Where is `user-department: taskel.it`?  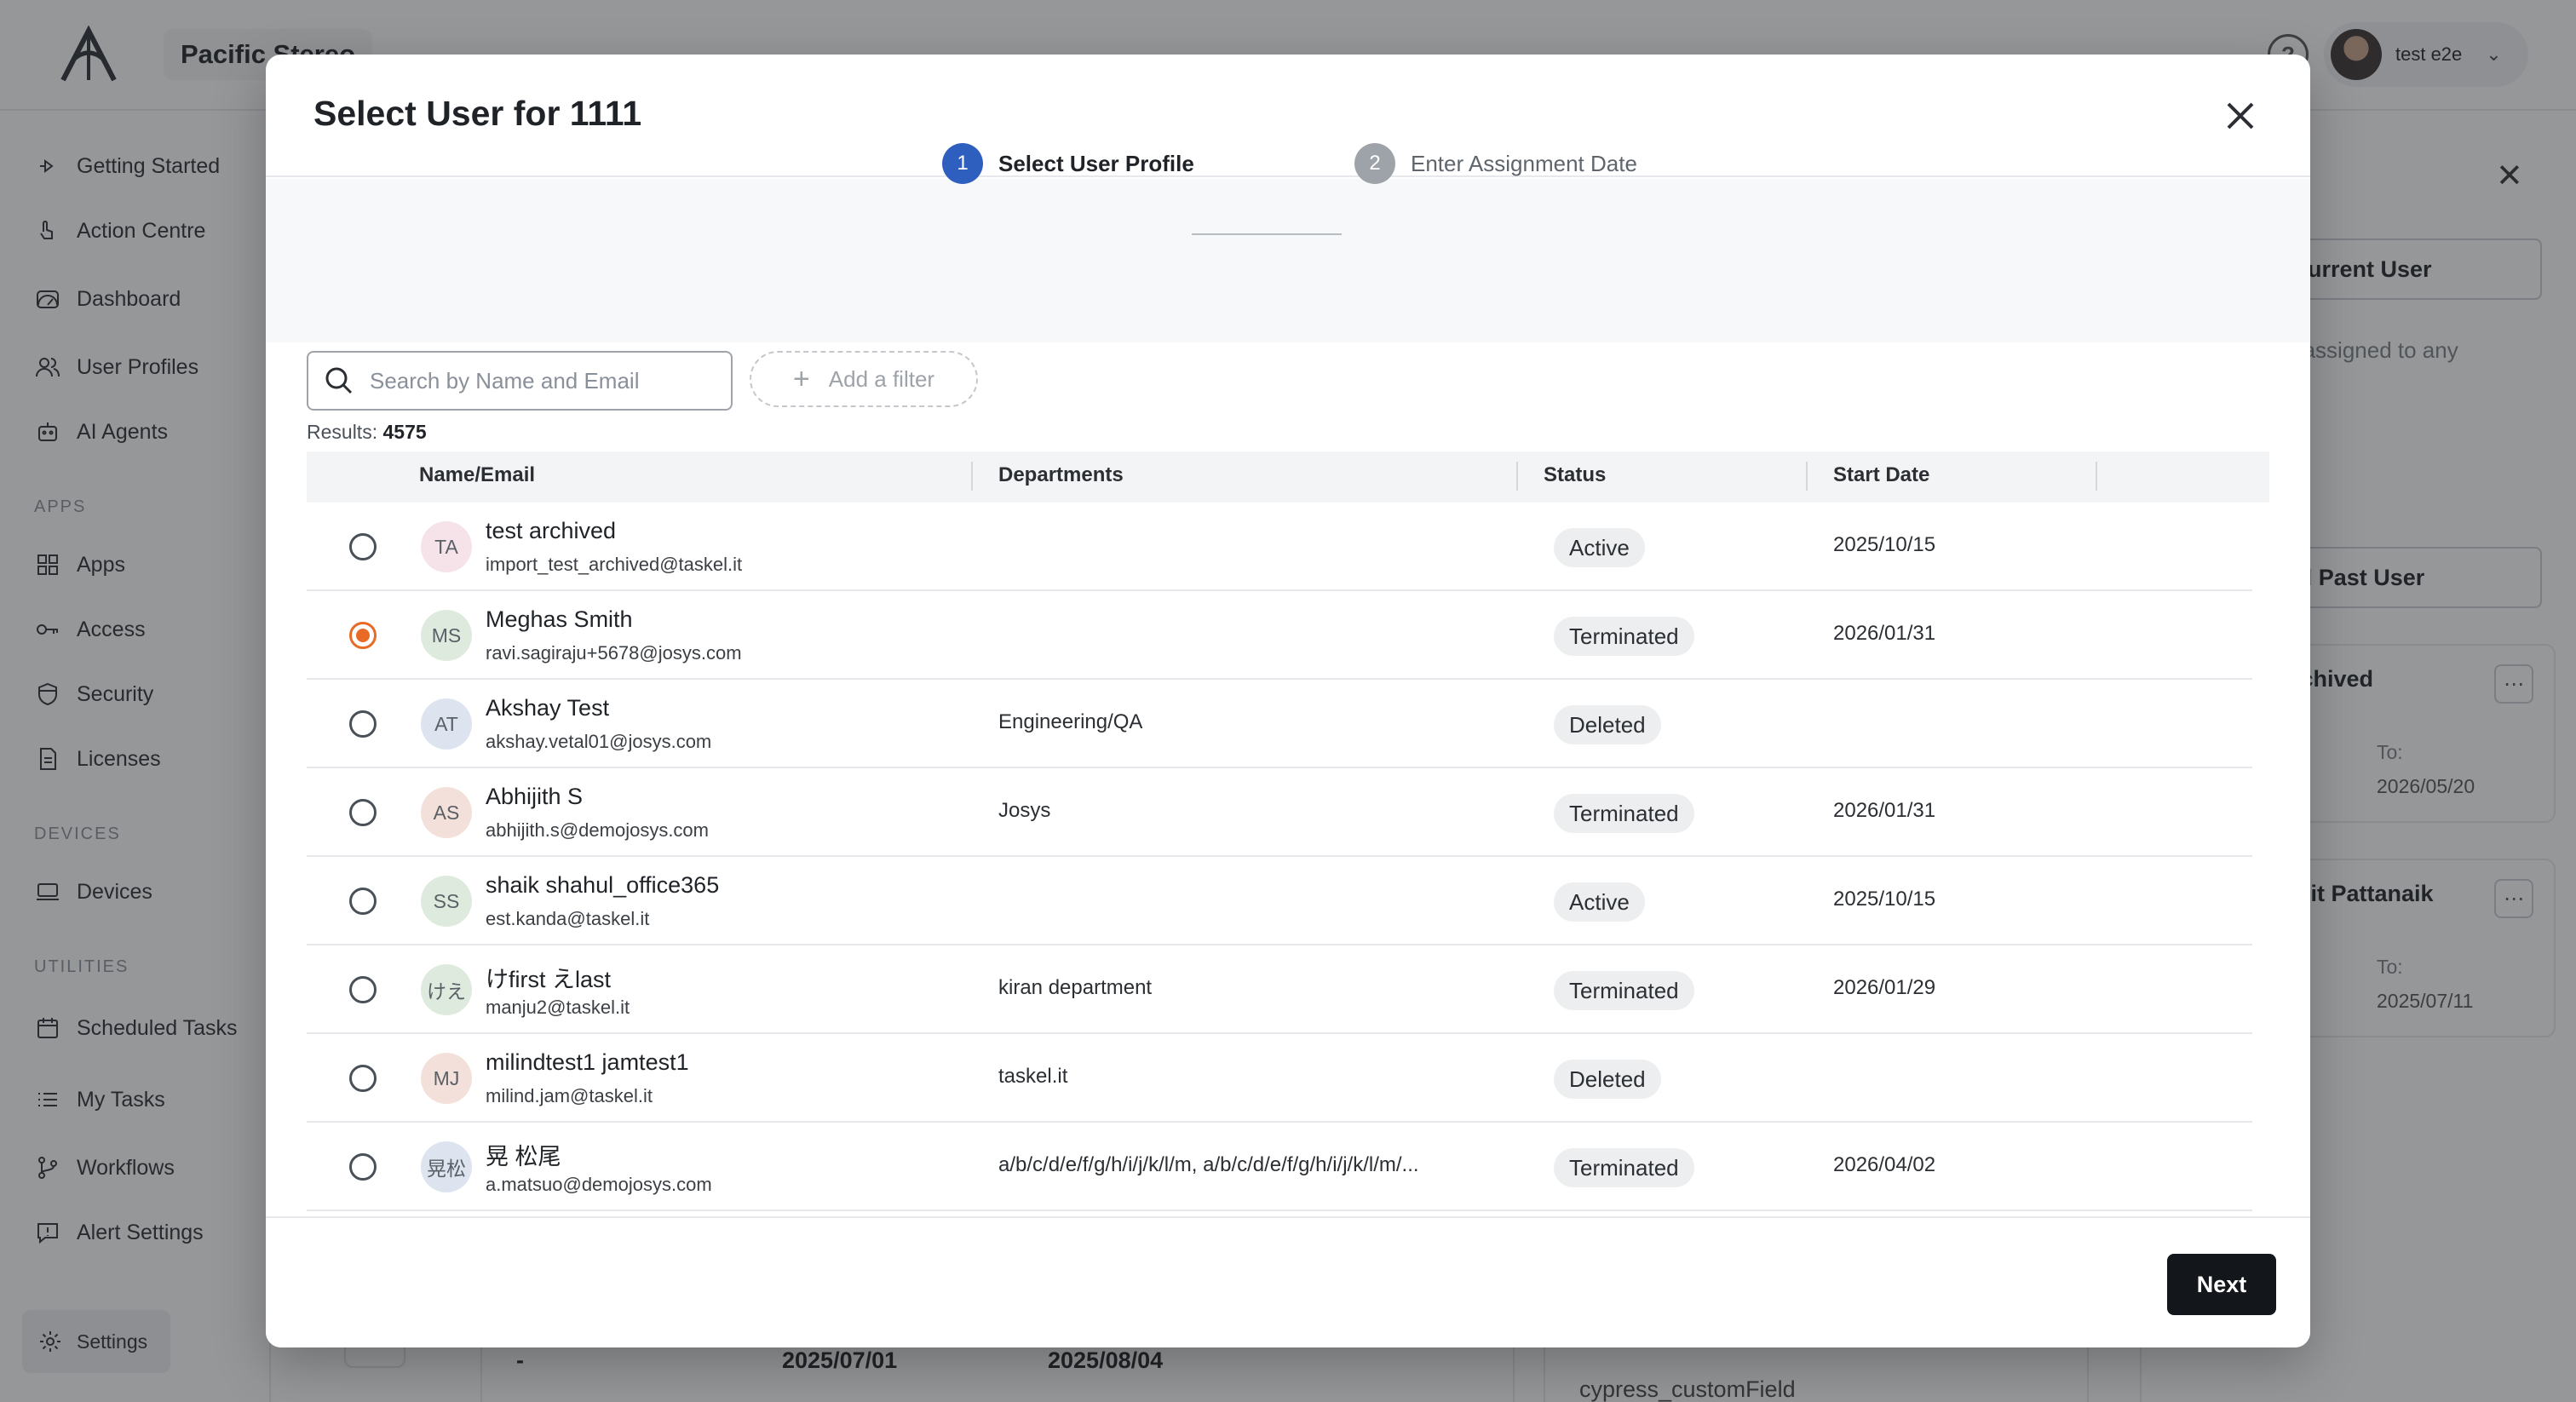 user-department: taskel.it is located at coordinates (1033, 1076).